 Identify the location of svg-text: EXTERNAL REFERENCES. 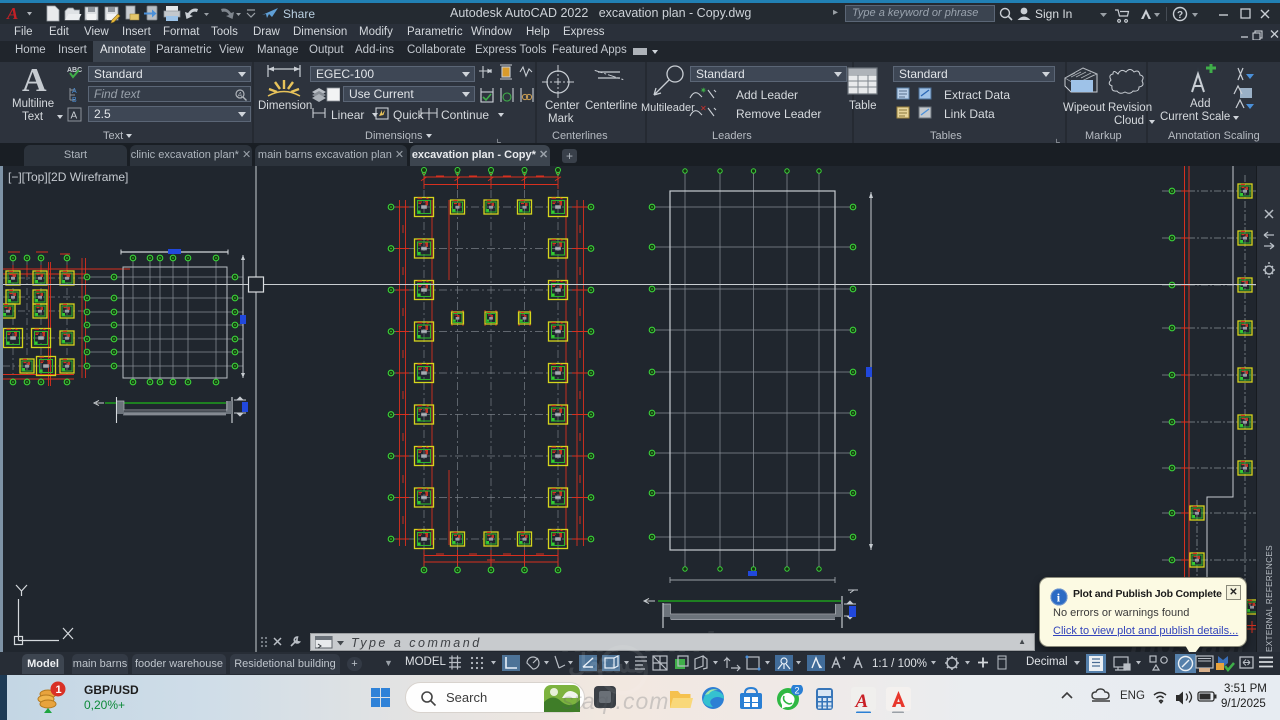
(1269, 598).